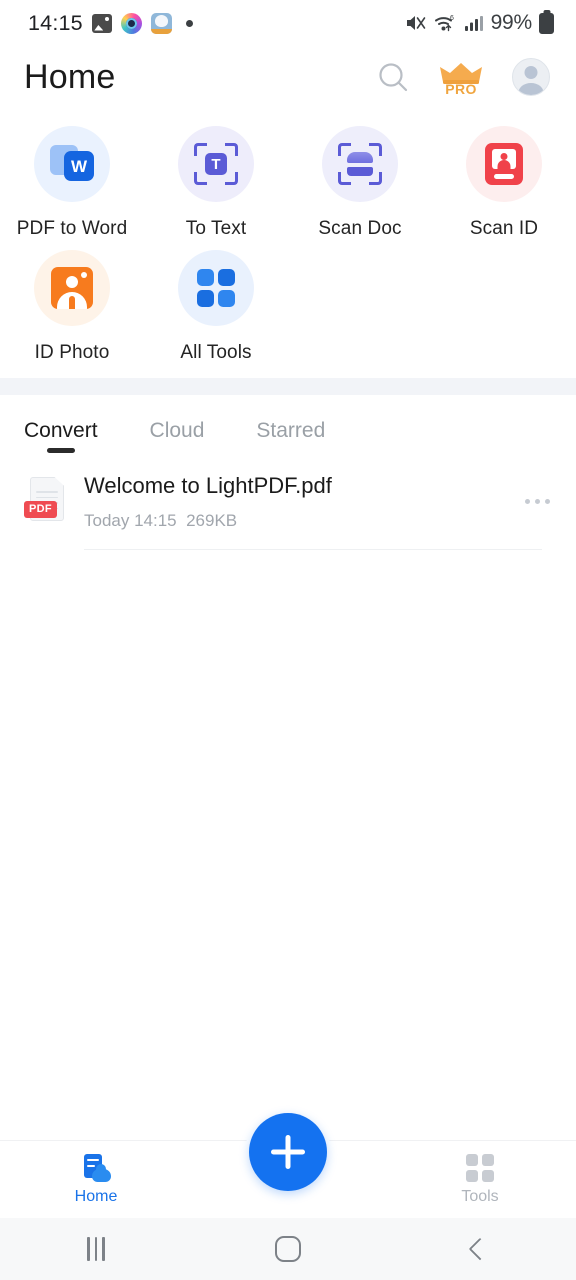  Describe the element at coordinates (360, 164) in the screenshot. I see `scan-doc-icon` at that location.